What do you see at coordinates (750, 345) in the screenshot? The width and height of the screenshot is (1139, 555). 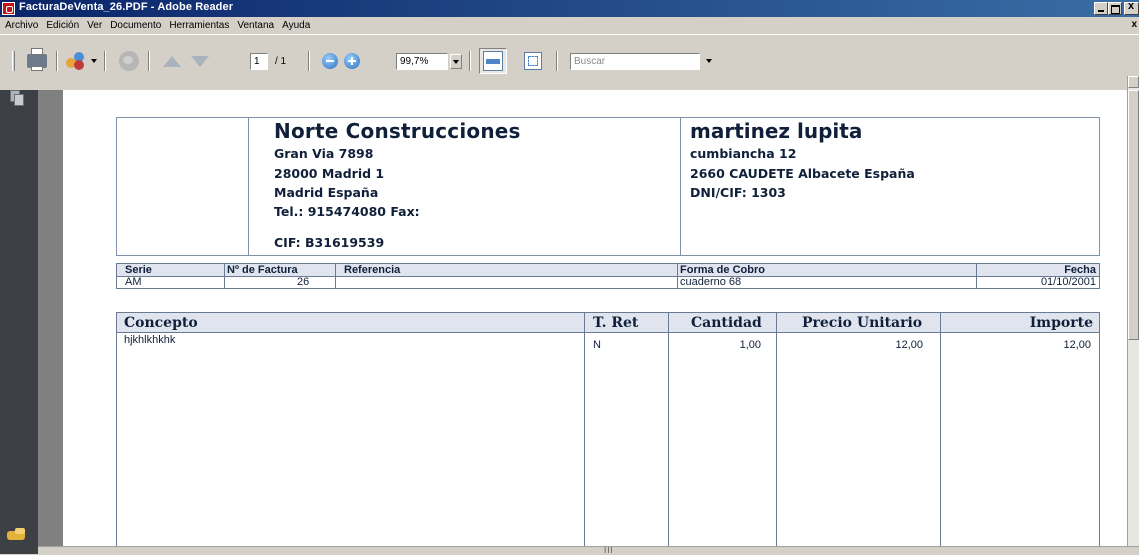 I see `line-cantidad: 1,00` at bounding box center [750, 345].